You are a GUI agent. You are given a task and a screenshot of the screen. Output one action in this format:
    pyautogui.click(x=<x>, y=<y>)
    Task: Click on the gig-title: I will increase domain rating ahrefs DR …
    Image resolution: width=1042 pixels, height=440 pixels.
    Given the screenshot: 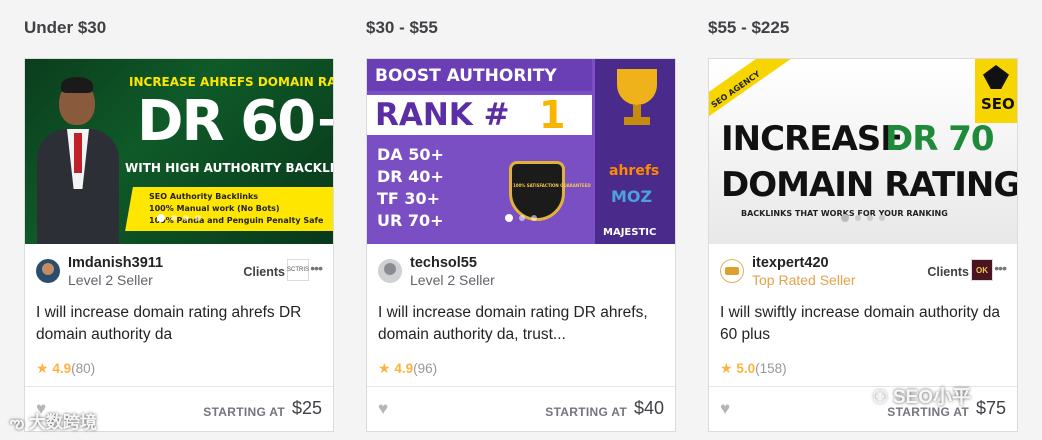 What is the action you would take?
    pyautogui.click(x=179, y=324)
    